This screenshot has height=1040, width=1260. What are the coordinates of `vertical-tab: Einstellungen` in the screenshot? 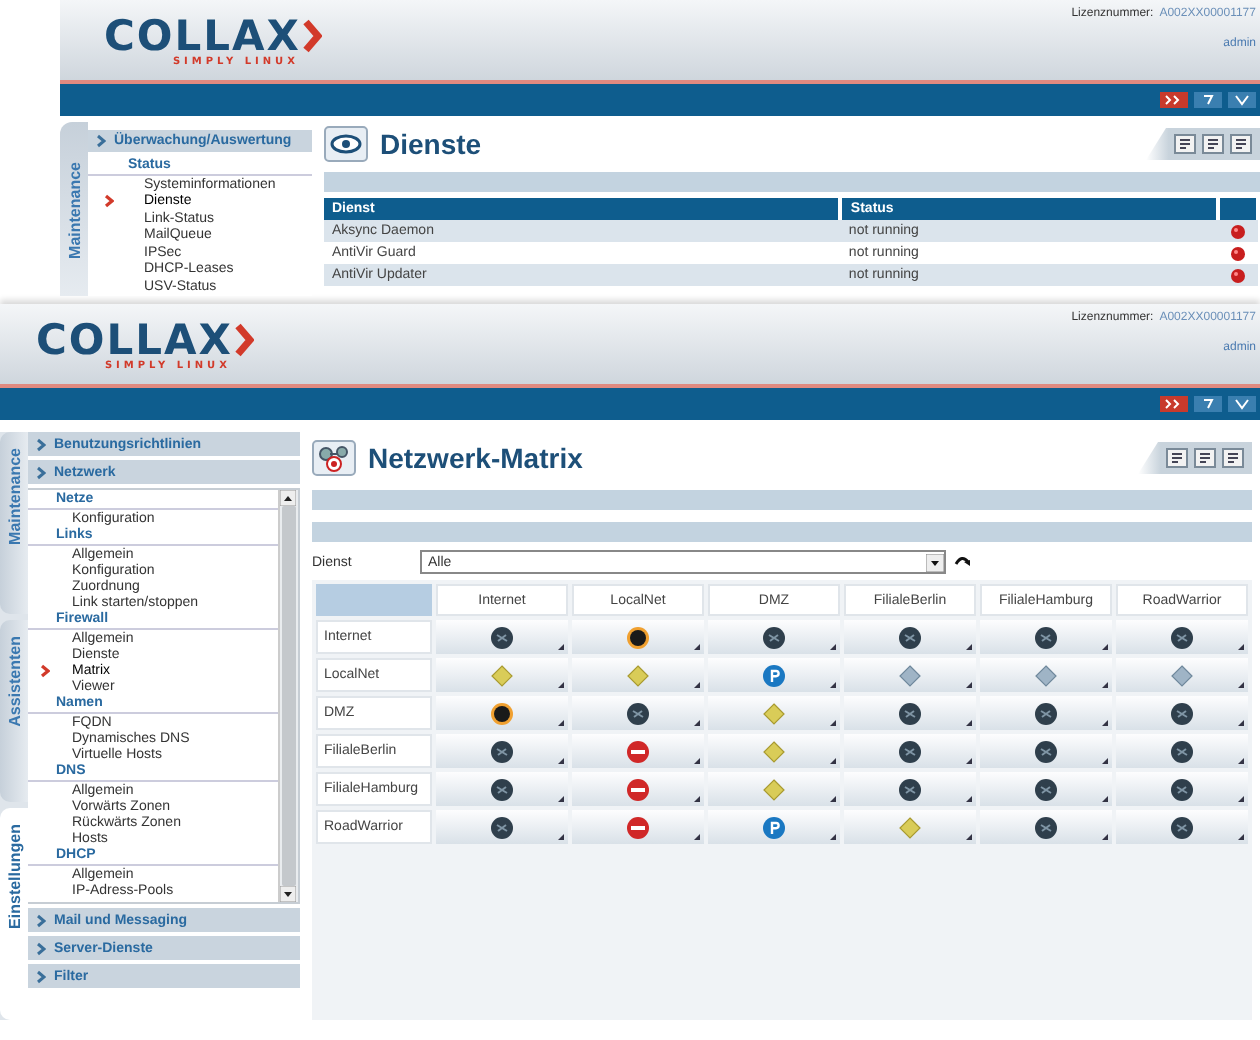 It's located at (14, 914).